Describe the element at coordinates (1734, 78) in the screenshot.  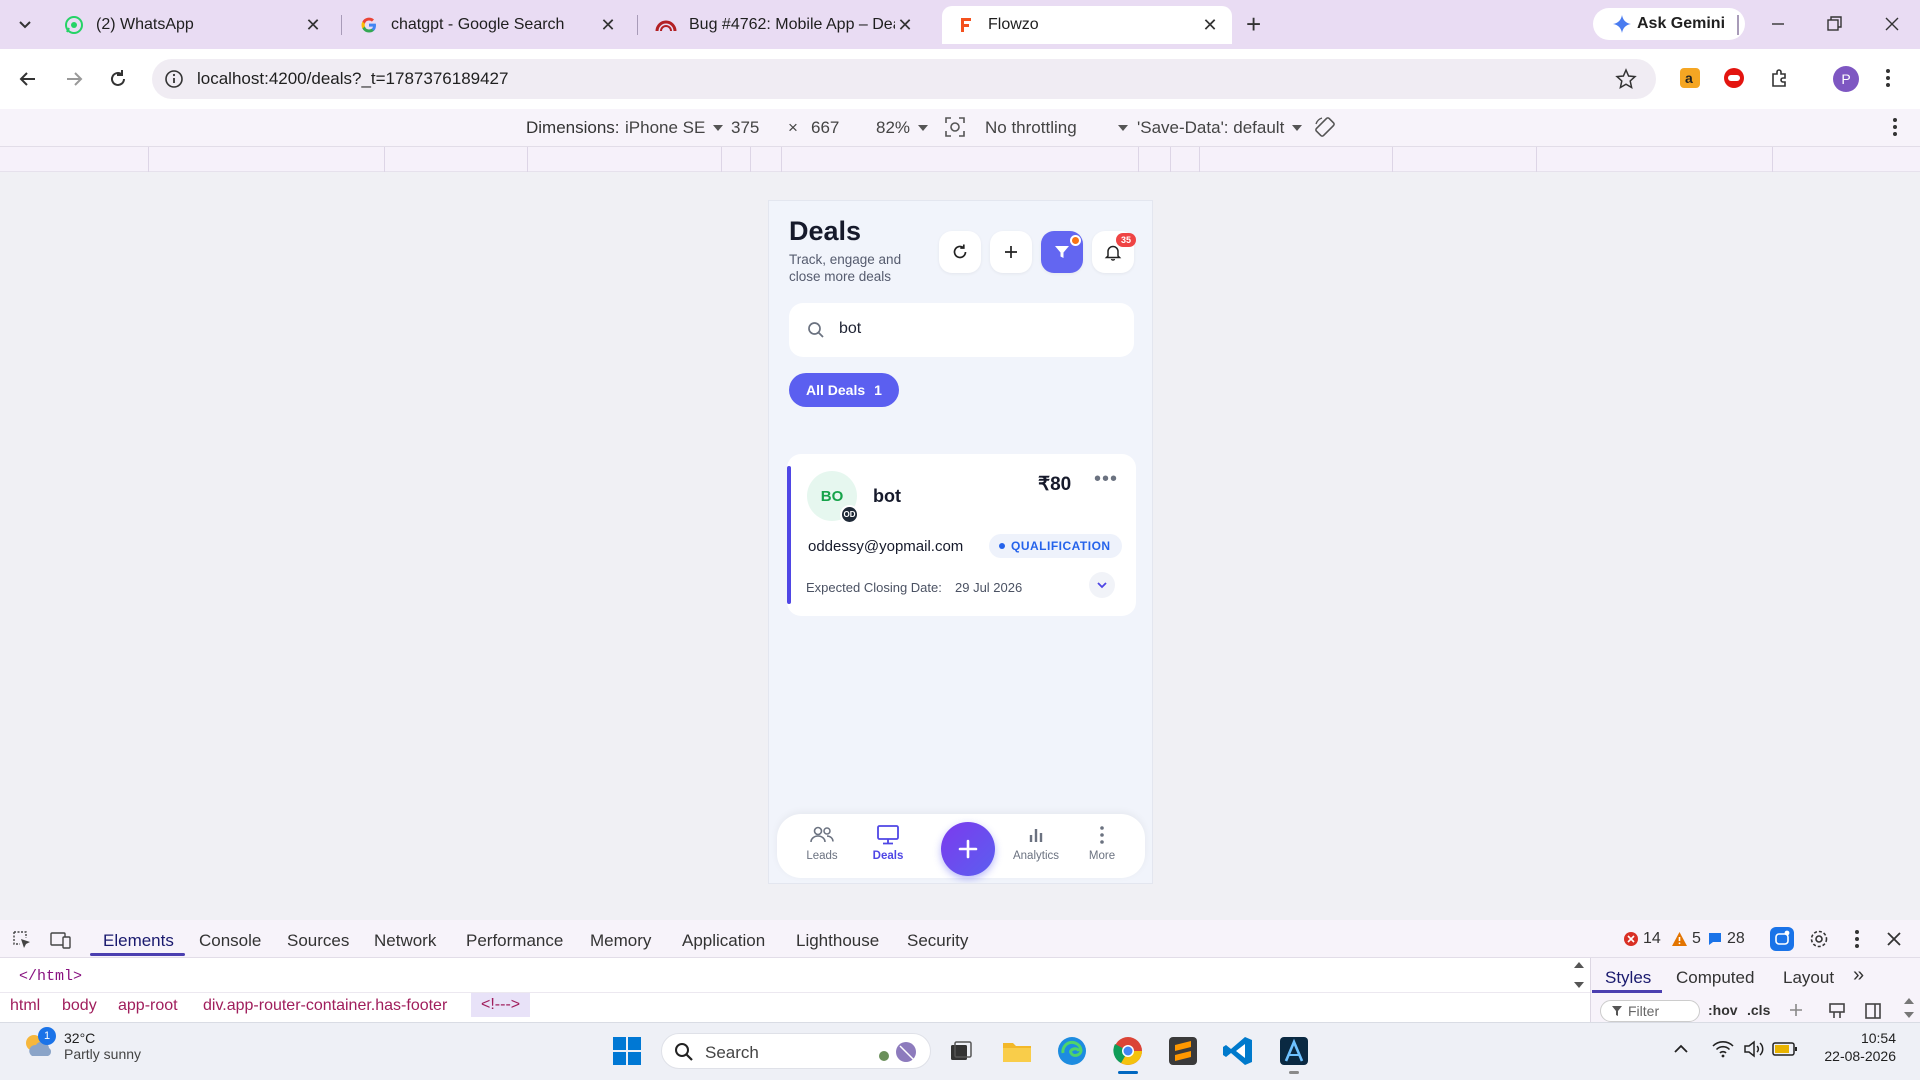
I see `record-extension-icon` at that location.